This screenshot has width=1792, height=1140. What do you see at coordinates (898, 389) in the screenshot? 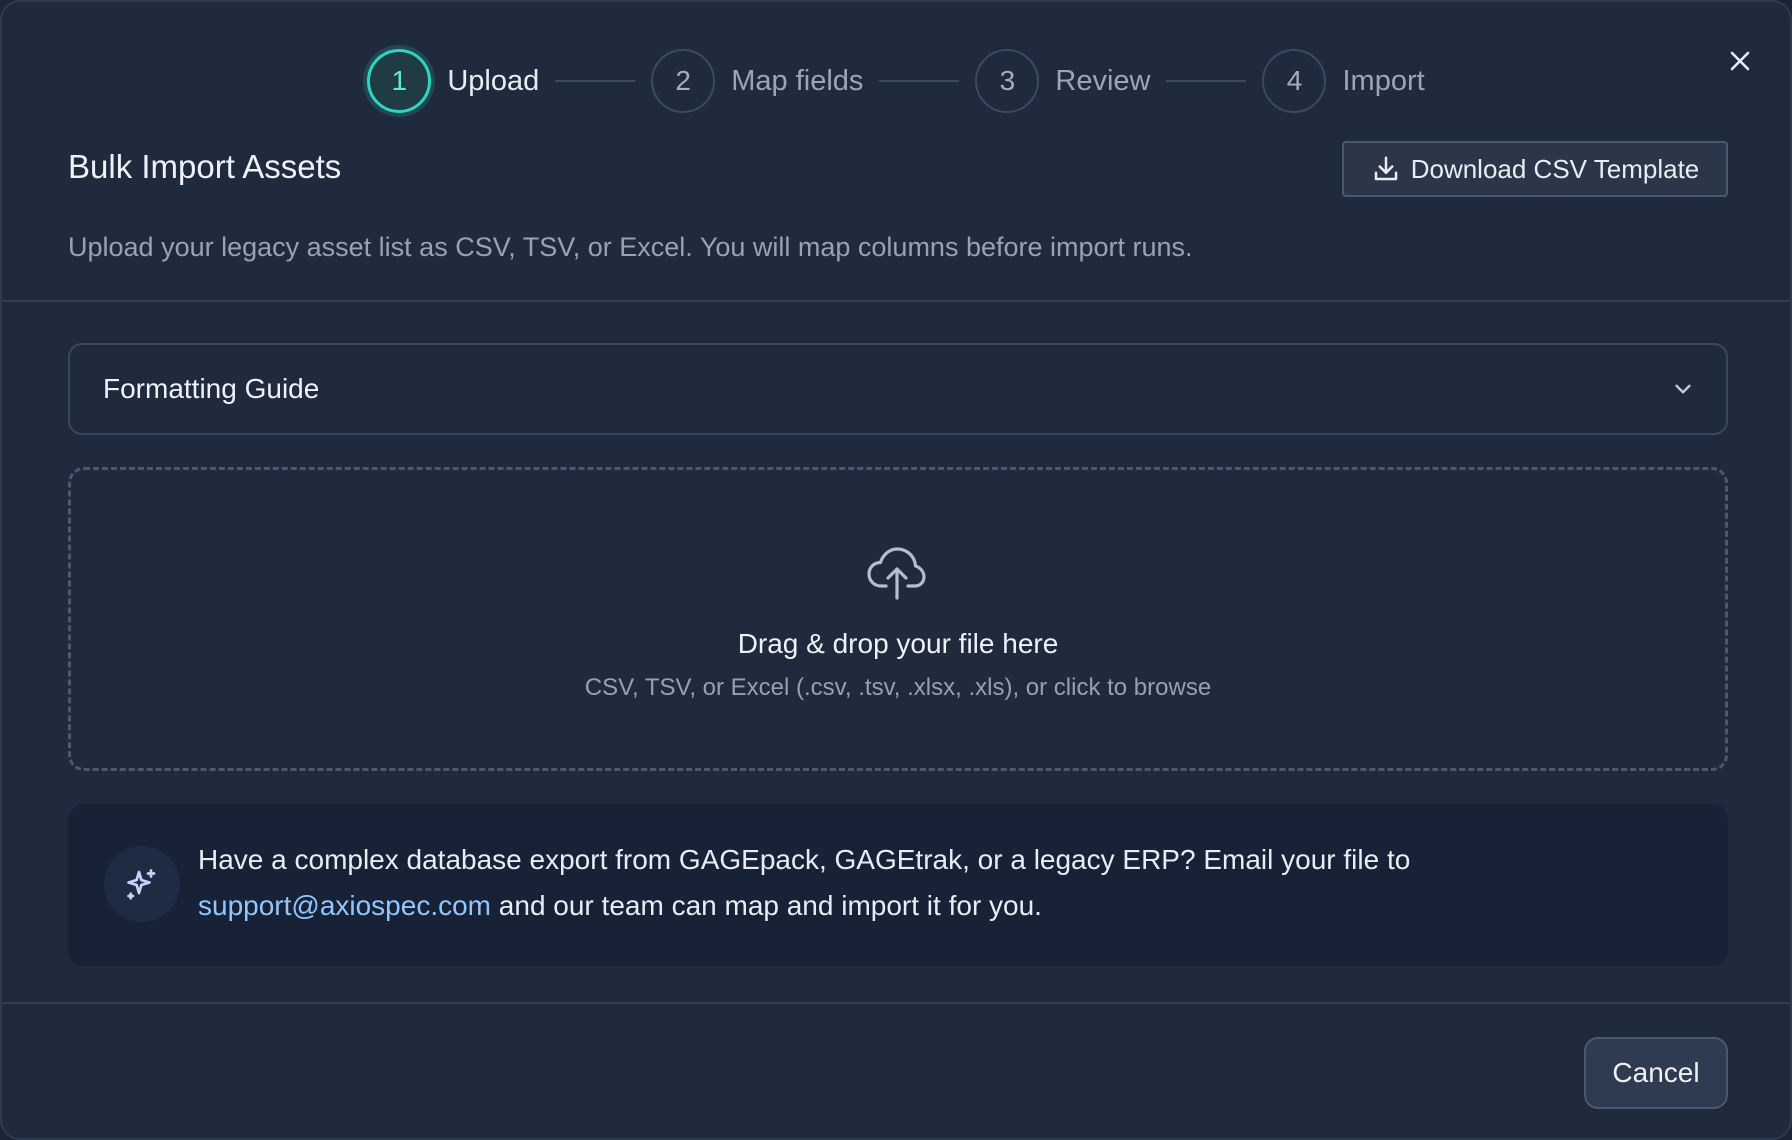
I see `formatting-guide-accordion: Formatting Guide` at bounding box center [898, 389].